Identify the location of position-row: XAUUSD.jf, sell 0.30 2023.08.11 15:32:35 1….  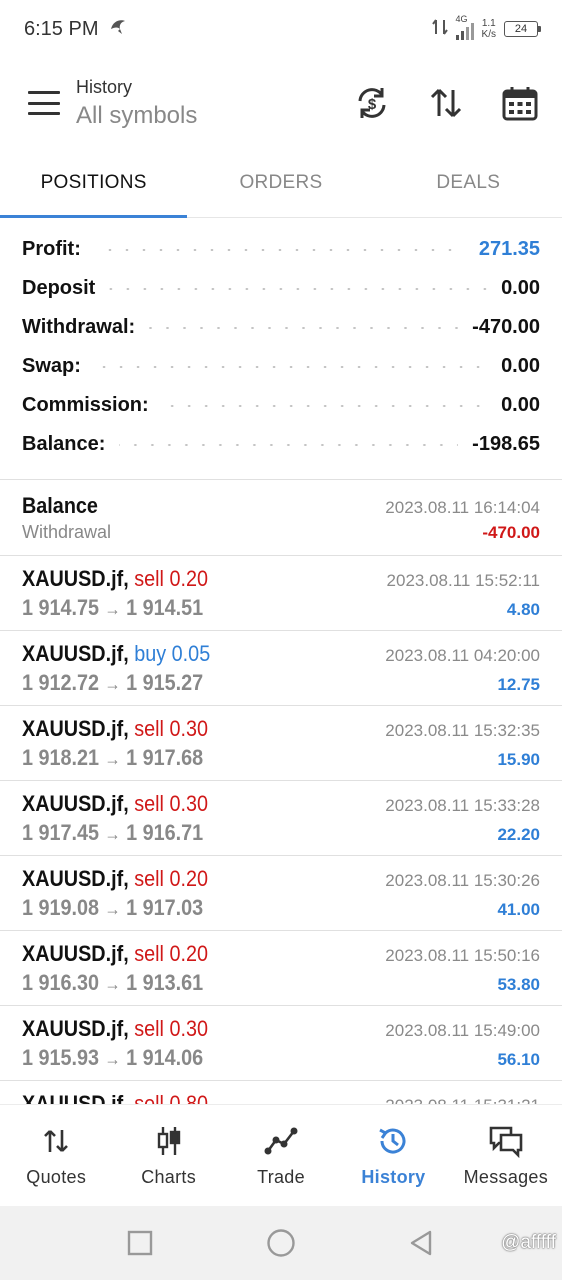
(281, 743).